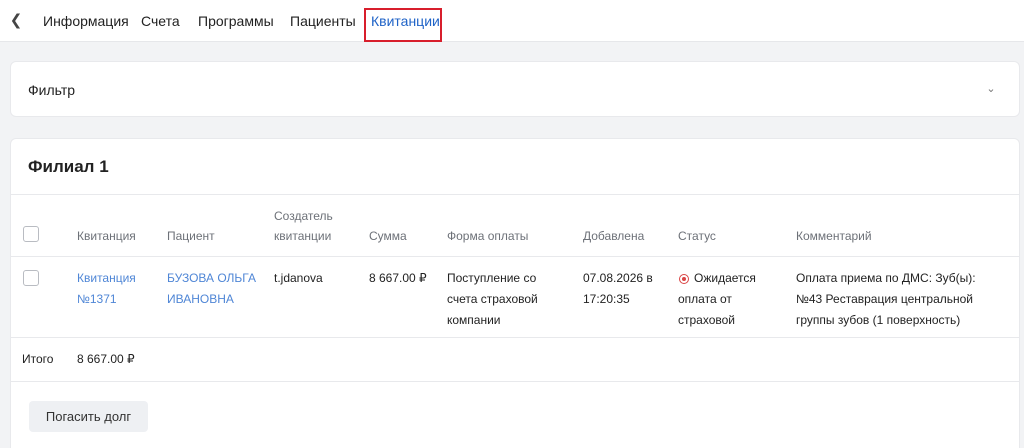 Image resolution: width=1024 pixels, height=448 pixels. I want to click on column-header-sum: Сумма, so click(388, 236).